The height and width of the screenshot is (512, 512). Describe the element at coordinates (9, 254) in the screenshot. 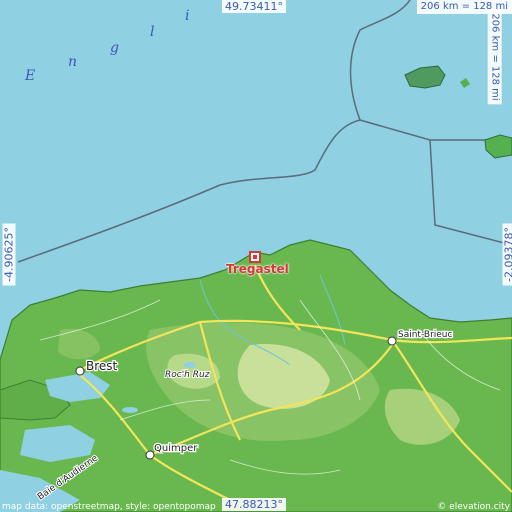

I see `coord-west: -4.90625°` at that location.